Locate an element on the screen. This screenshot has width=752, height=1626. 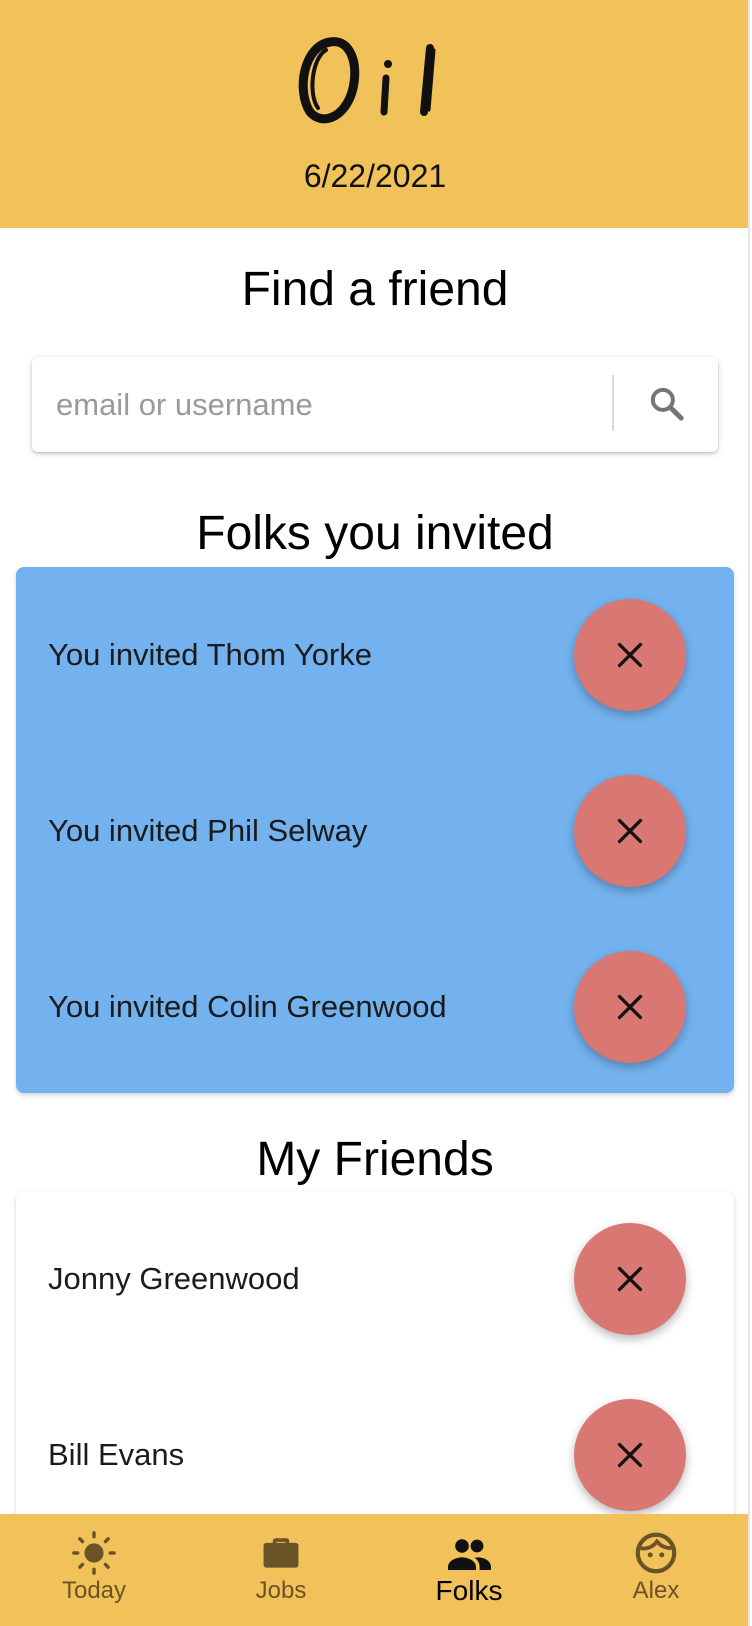
invited-title: Folks you invited is located at coordinates (375, 533).